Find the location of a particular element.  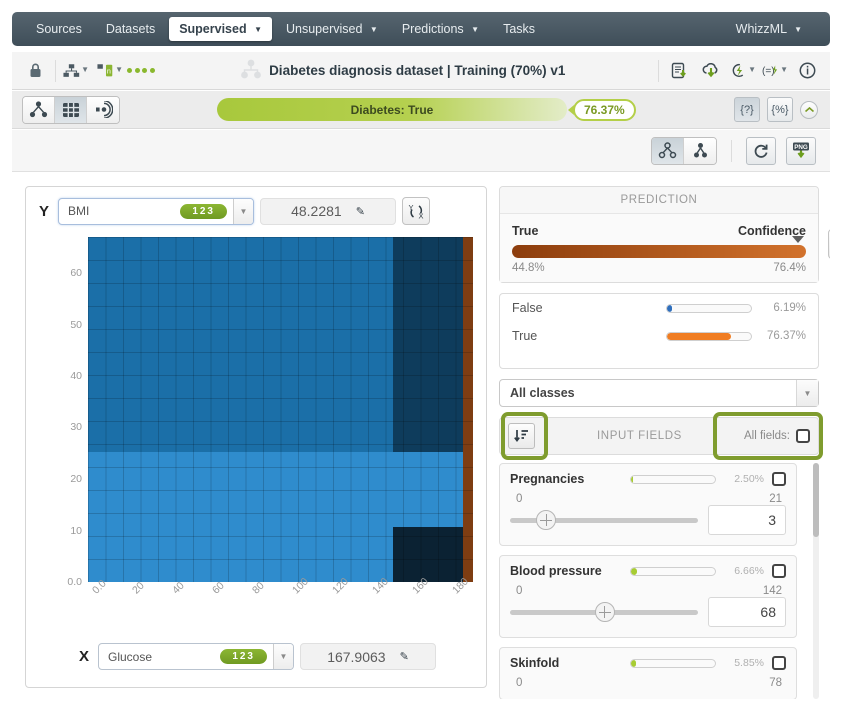

class-name: False is located at coordinates (527, 308).